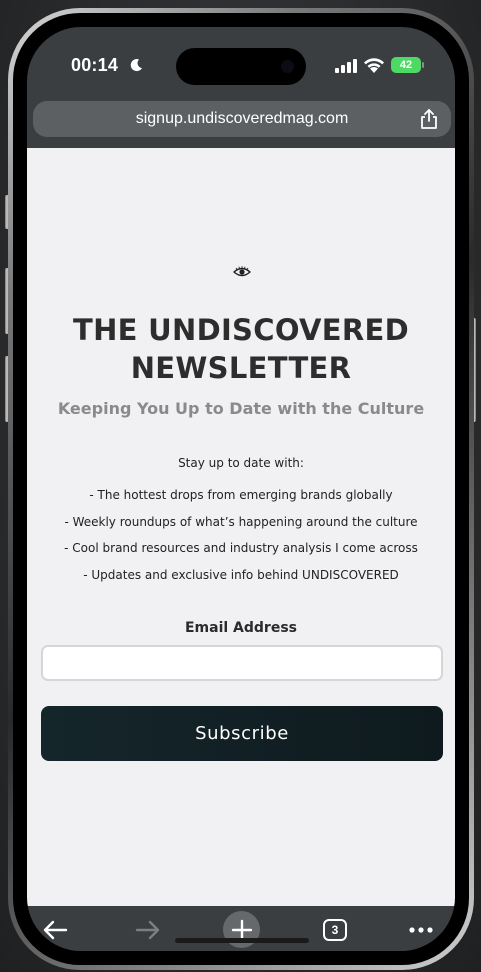  Describe the element at coordinates (429, 119) in the screenshot. I see `share-icon` at that location.